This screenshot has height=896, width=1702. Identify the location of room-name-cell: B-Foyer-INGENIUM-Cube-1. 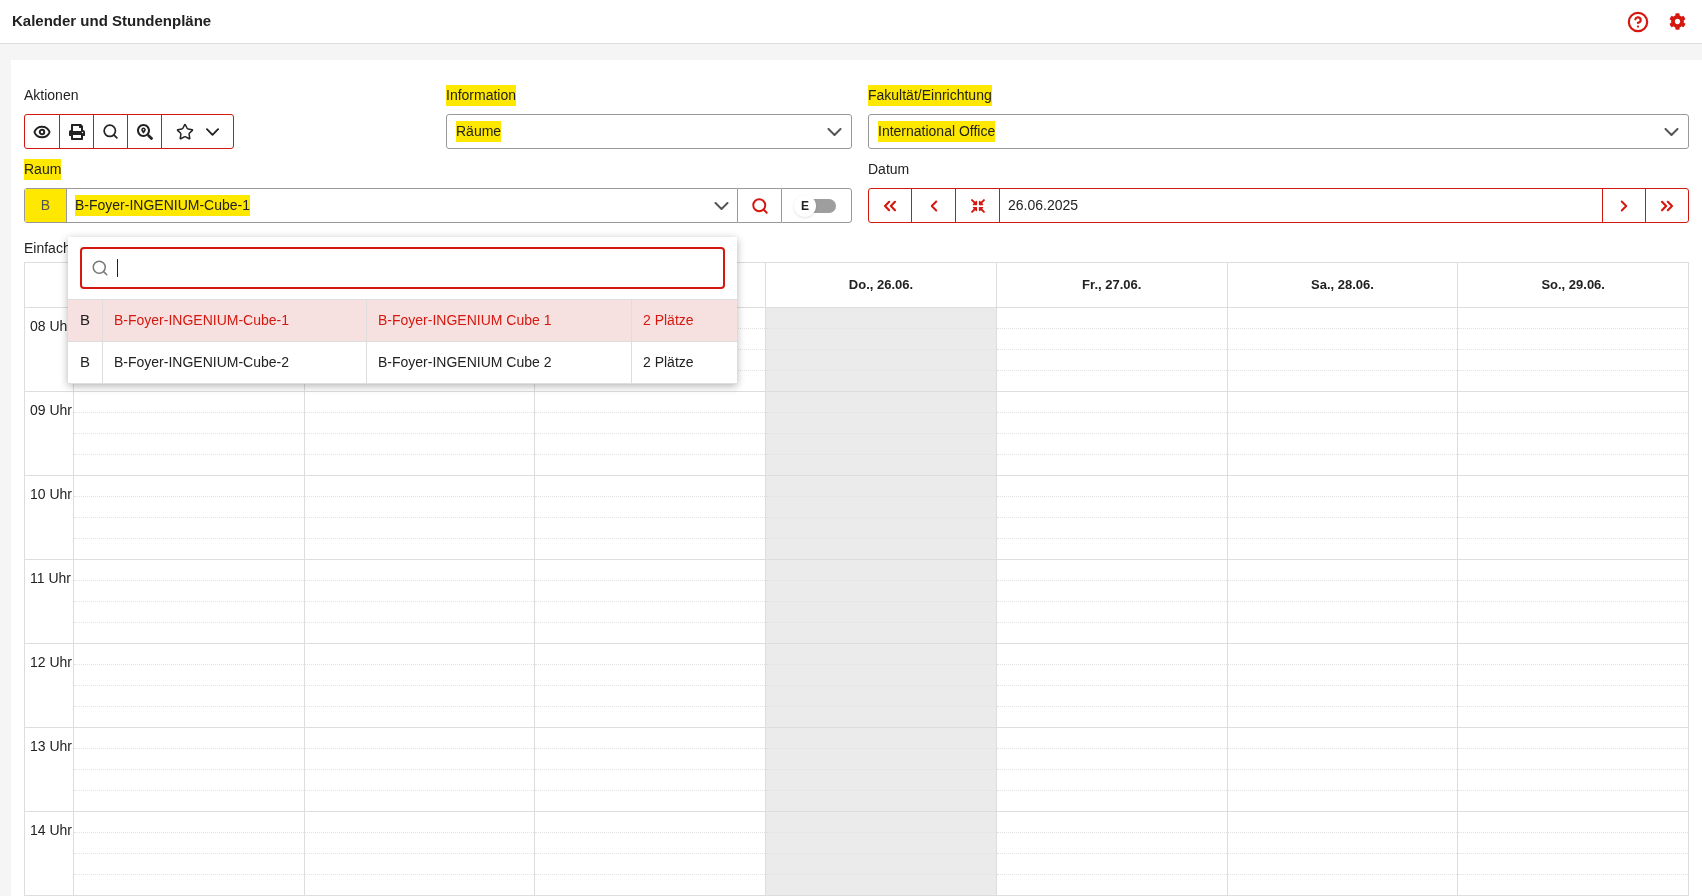
(235, 320).